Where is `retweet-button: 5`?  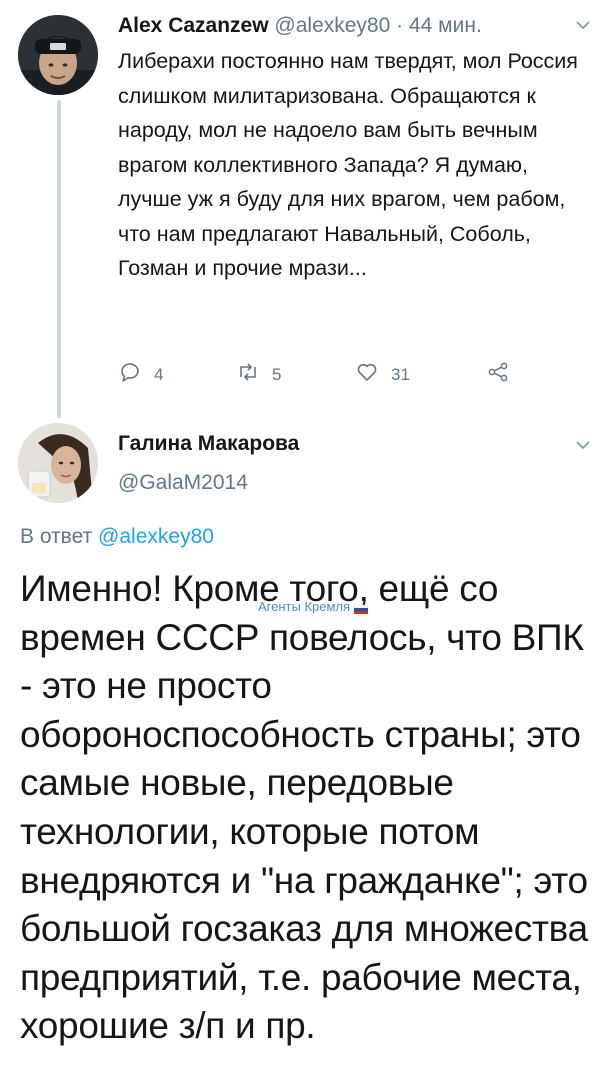 retweet-button: 5 is located at coordinates (258, 374).